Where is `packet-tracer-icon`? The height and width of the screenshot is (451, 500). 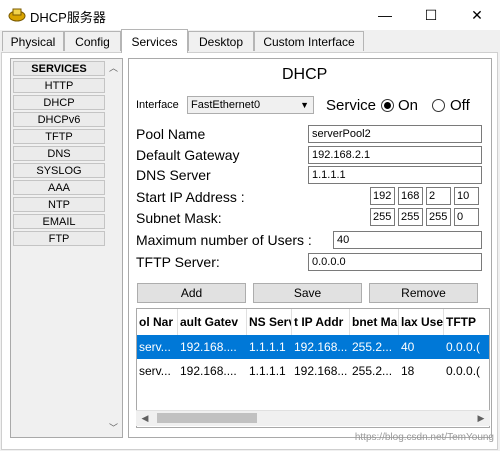 packet-tracer-icon is located at coordinates (17, 15).